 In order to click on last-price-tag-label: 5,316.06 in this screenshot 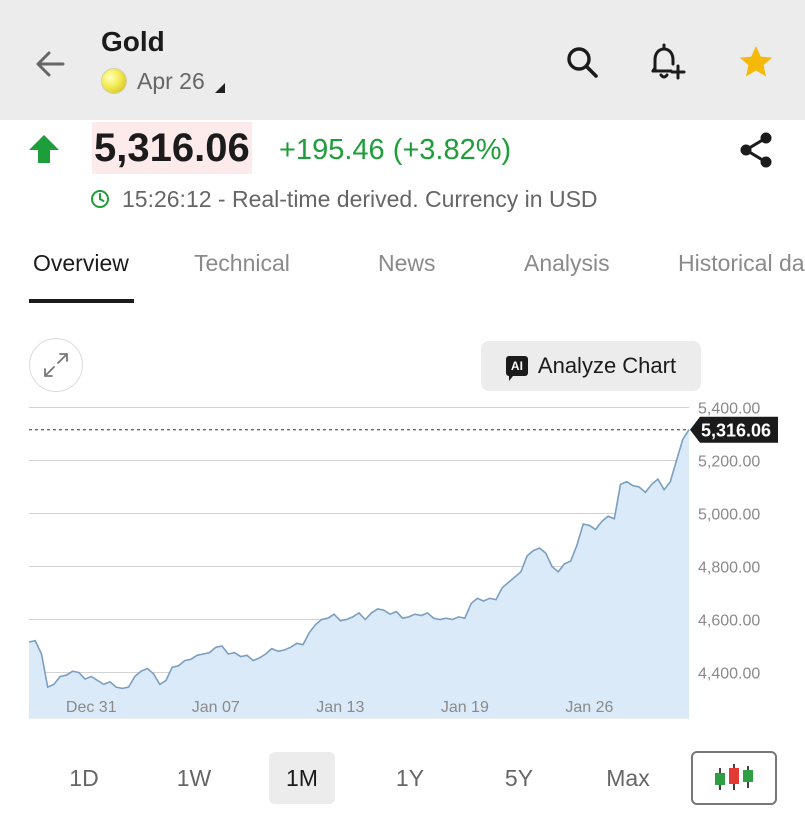, I will do `click(736, 431)`.